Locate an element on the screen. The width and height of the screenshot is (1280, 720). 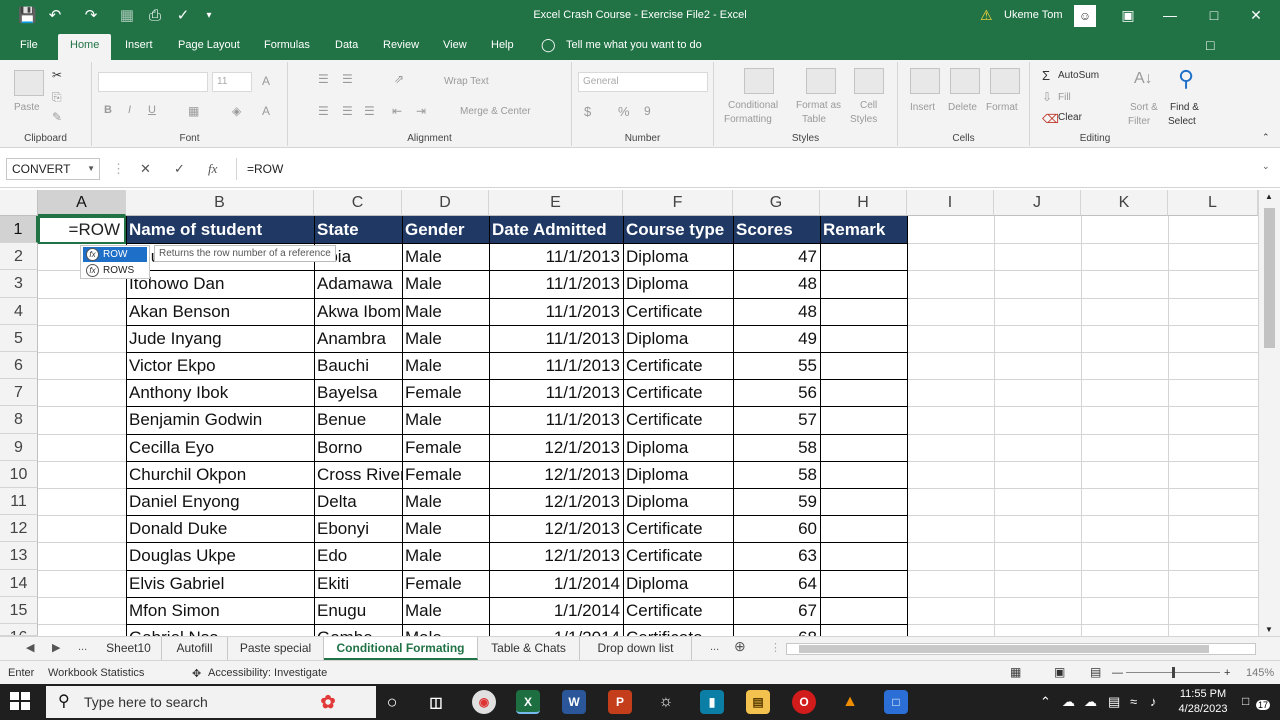
opera-icon: O is located at coordinates (804, 702).